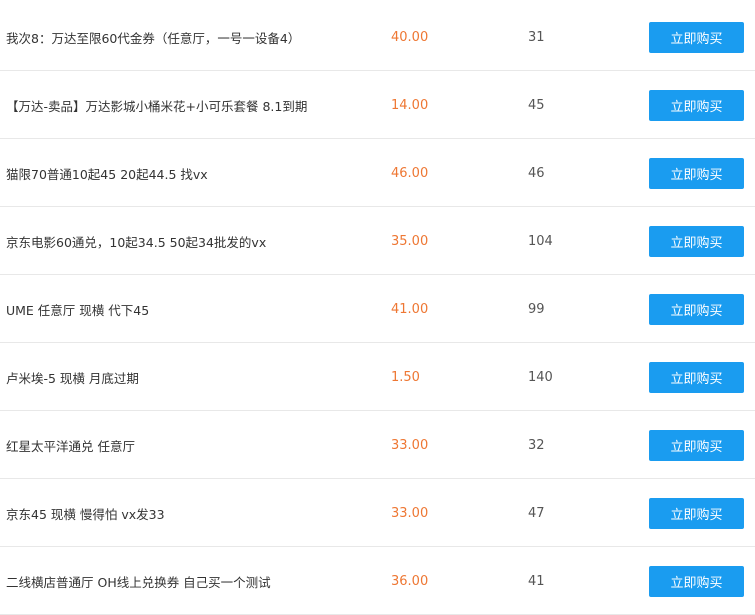 This screenshot has width=755, height=615. I want to click on list-item: 红星太平洋通兑 任意厅 33.00 32 立即购买, so click(377, 445).